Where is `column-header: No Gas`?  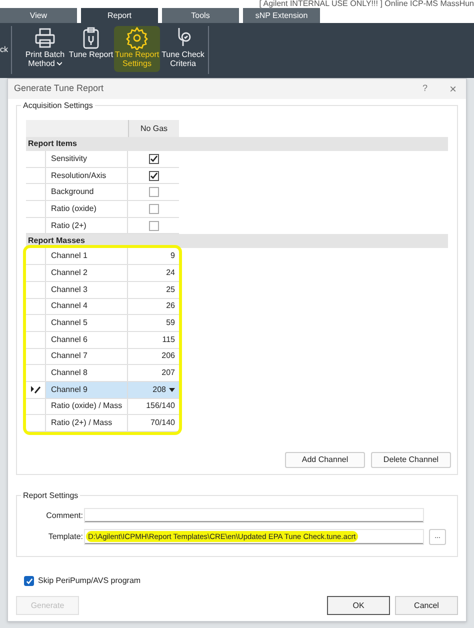 column-header: No Gas is located at coordinates (153, 128).